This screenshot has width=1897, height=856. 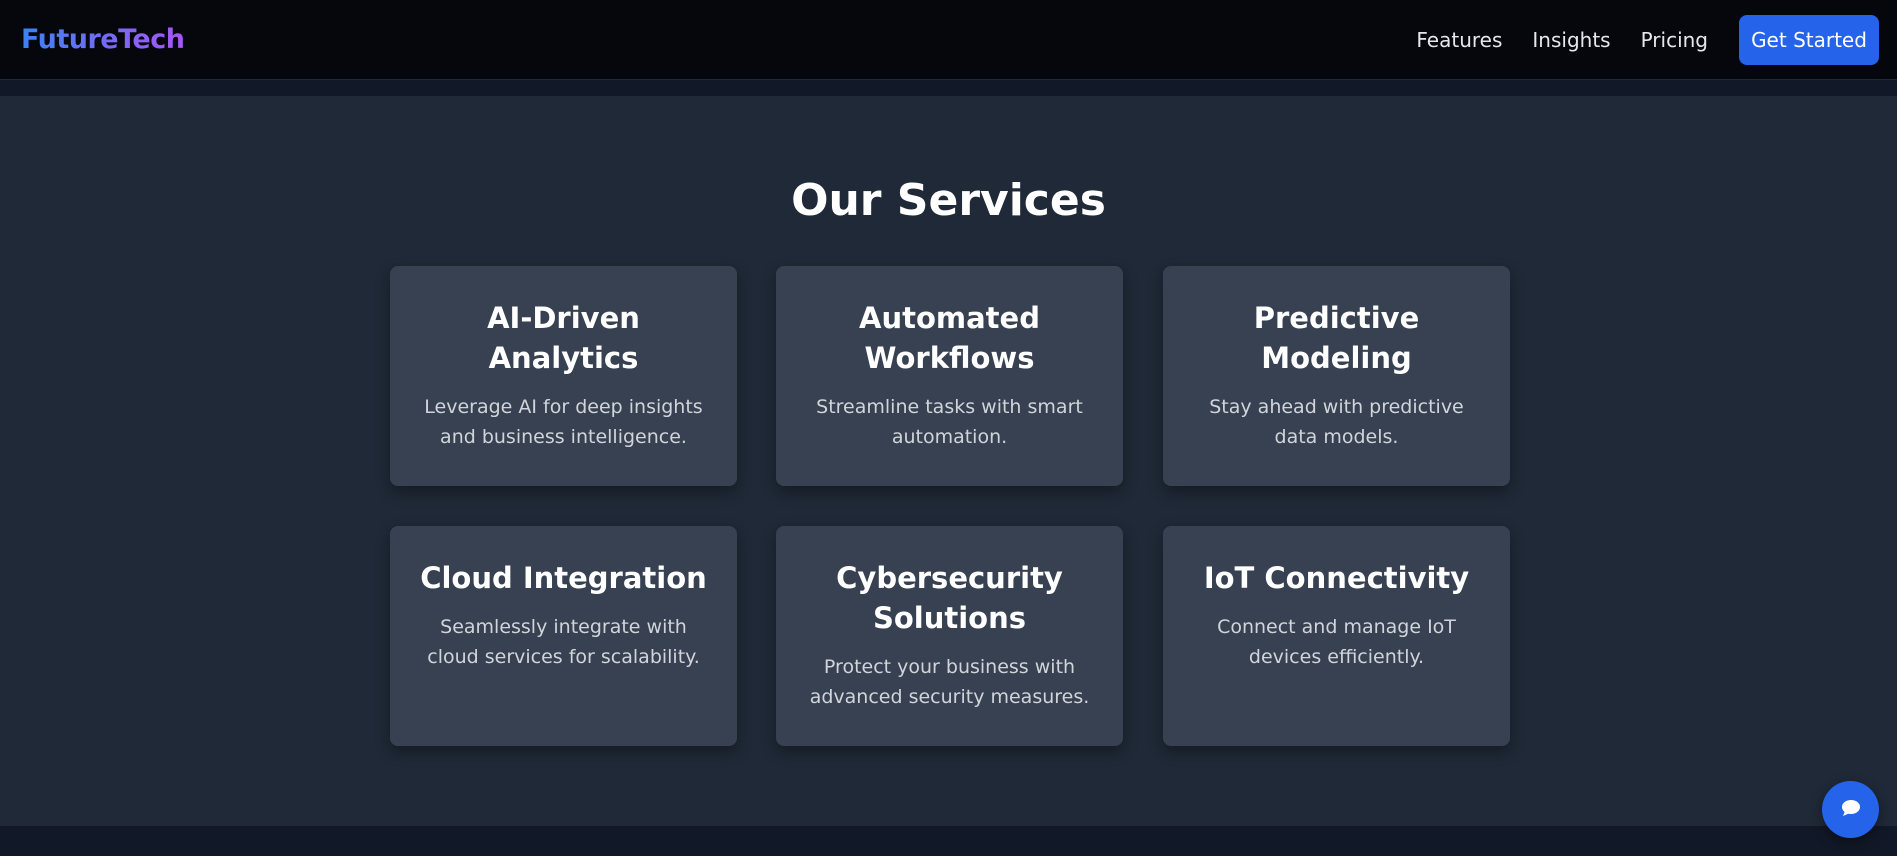 What do you see at coordinates (1809, 39) in the screenshot?
I see `get-started-button: Get Started` at bounding box center [1809, 39].